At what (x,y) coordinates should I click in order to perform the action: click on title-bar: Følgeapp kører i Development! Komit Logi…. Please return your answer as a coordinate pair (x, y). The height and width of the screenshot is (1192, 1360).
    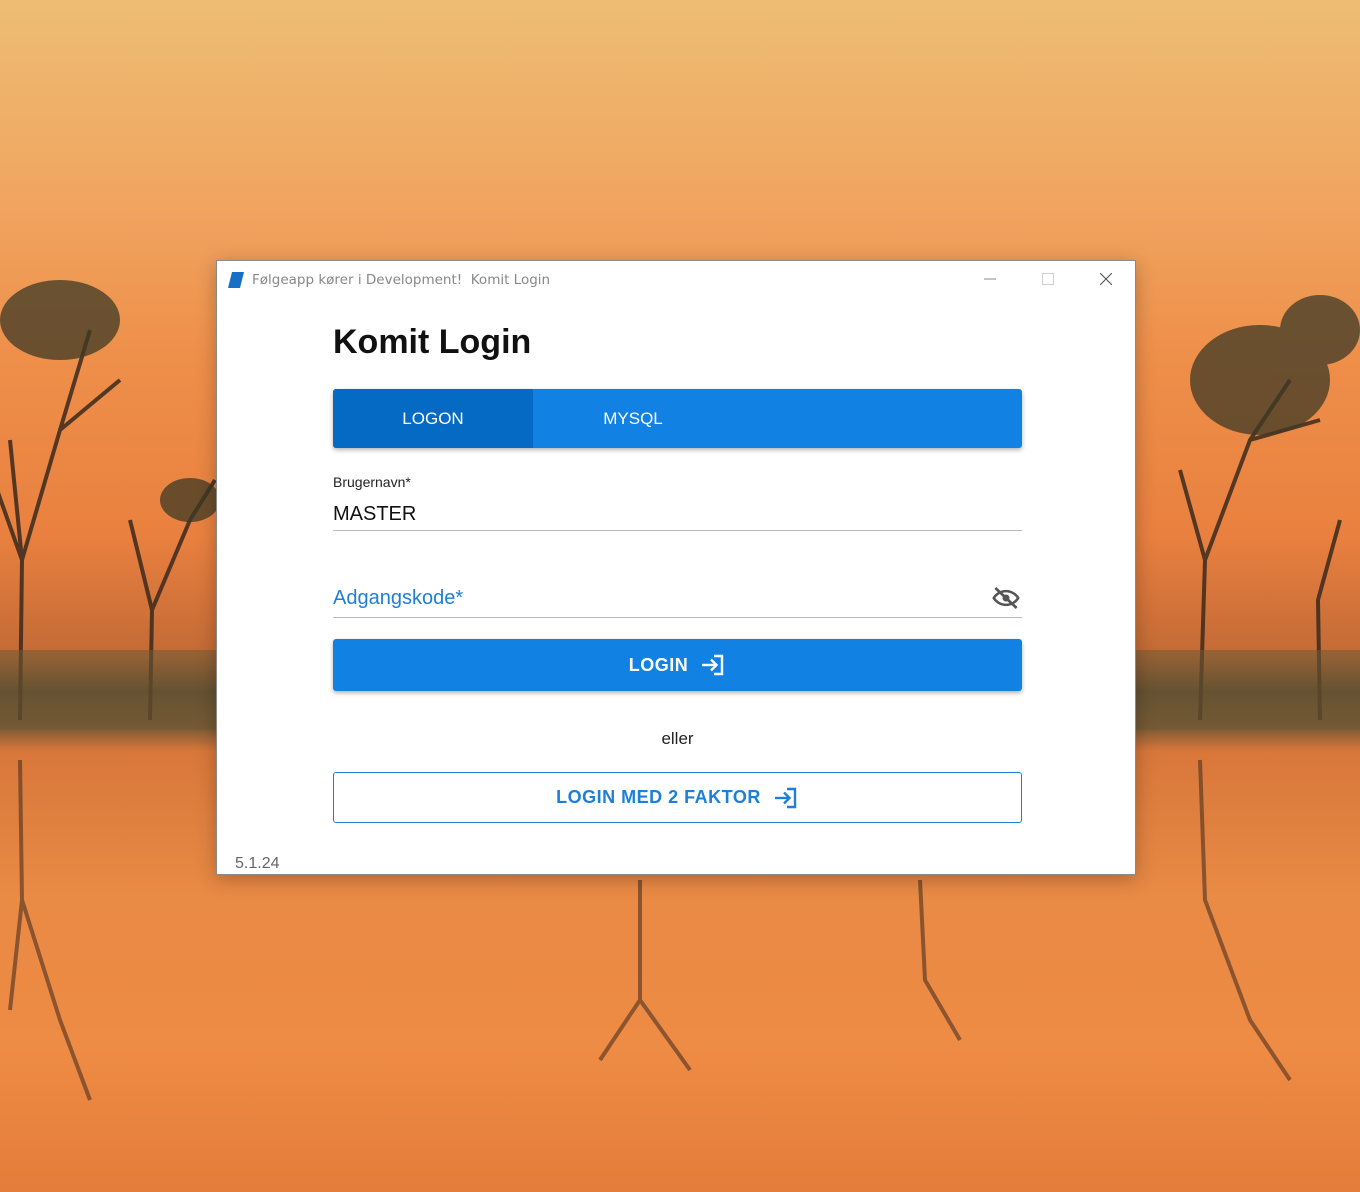
    Looking at the image, I should click on (676, 280).